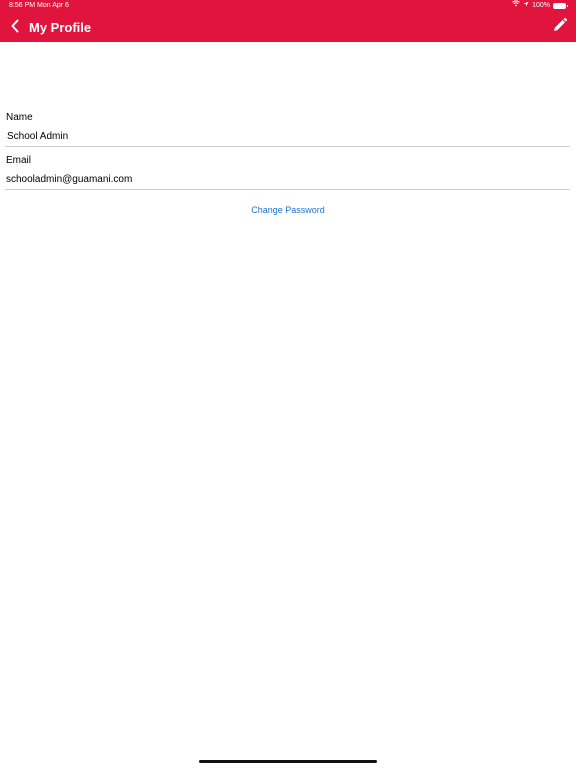  I want to click on email-field-group: Email, so click(287, 173).